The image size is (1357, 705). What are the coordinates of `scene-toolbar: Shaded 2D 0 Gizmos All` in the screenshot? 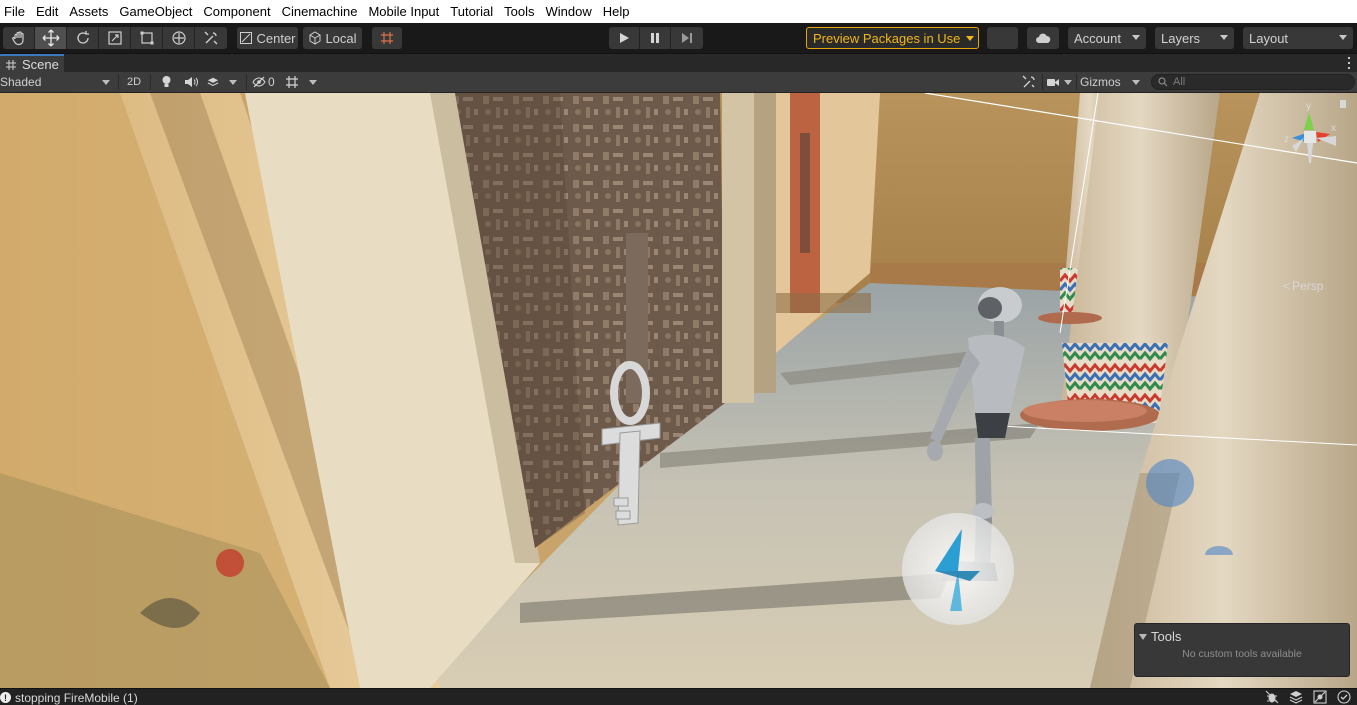 It's located at (678, 82).